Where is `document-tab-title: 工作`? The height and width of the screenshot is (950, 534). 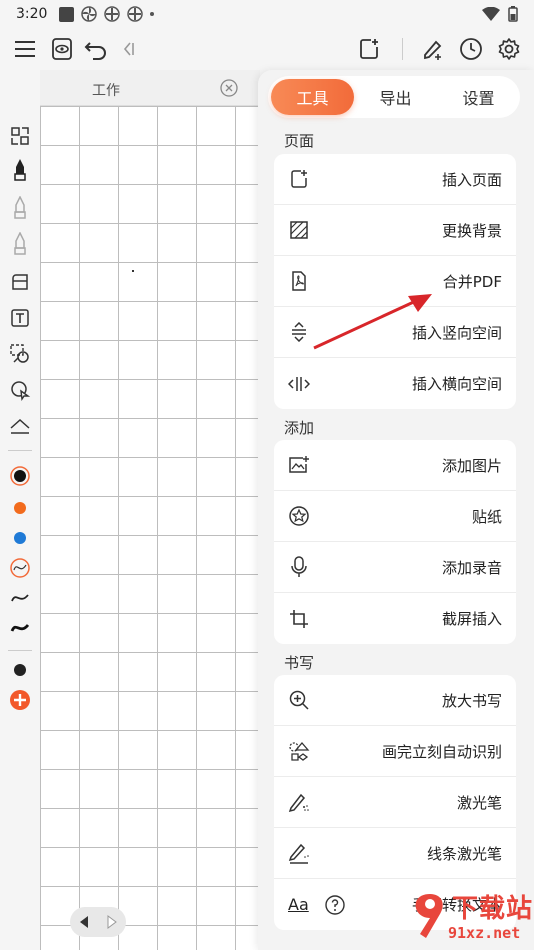
document-tab-title: 工作 is located at coordinates (106, 91).